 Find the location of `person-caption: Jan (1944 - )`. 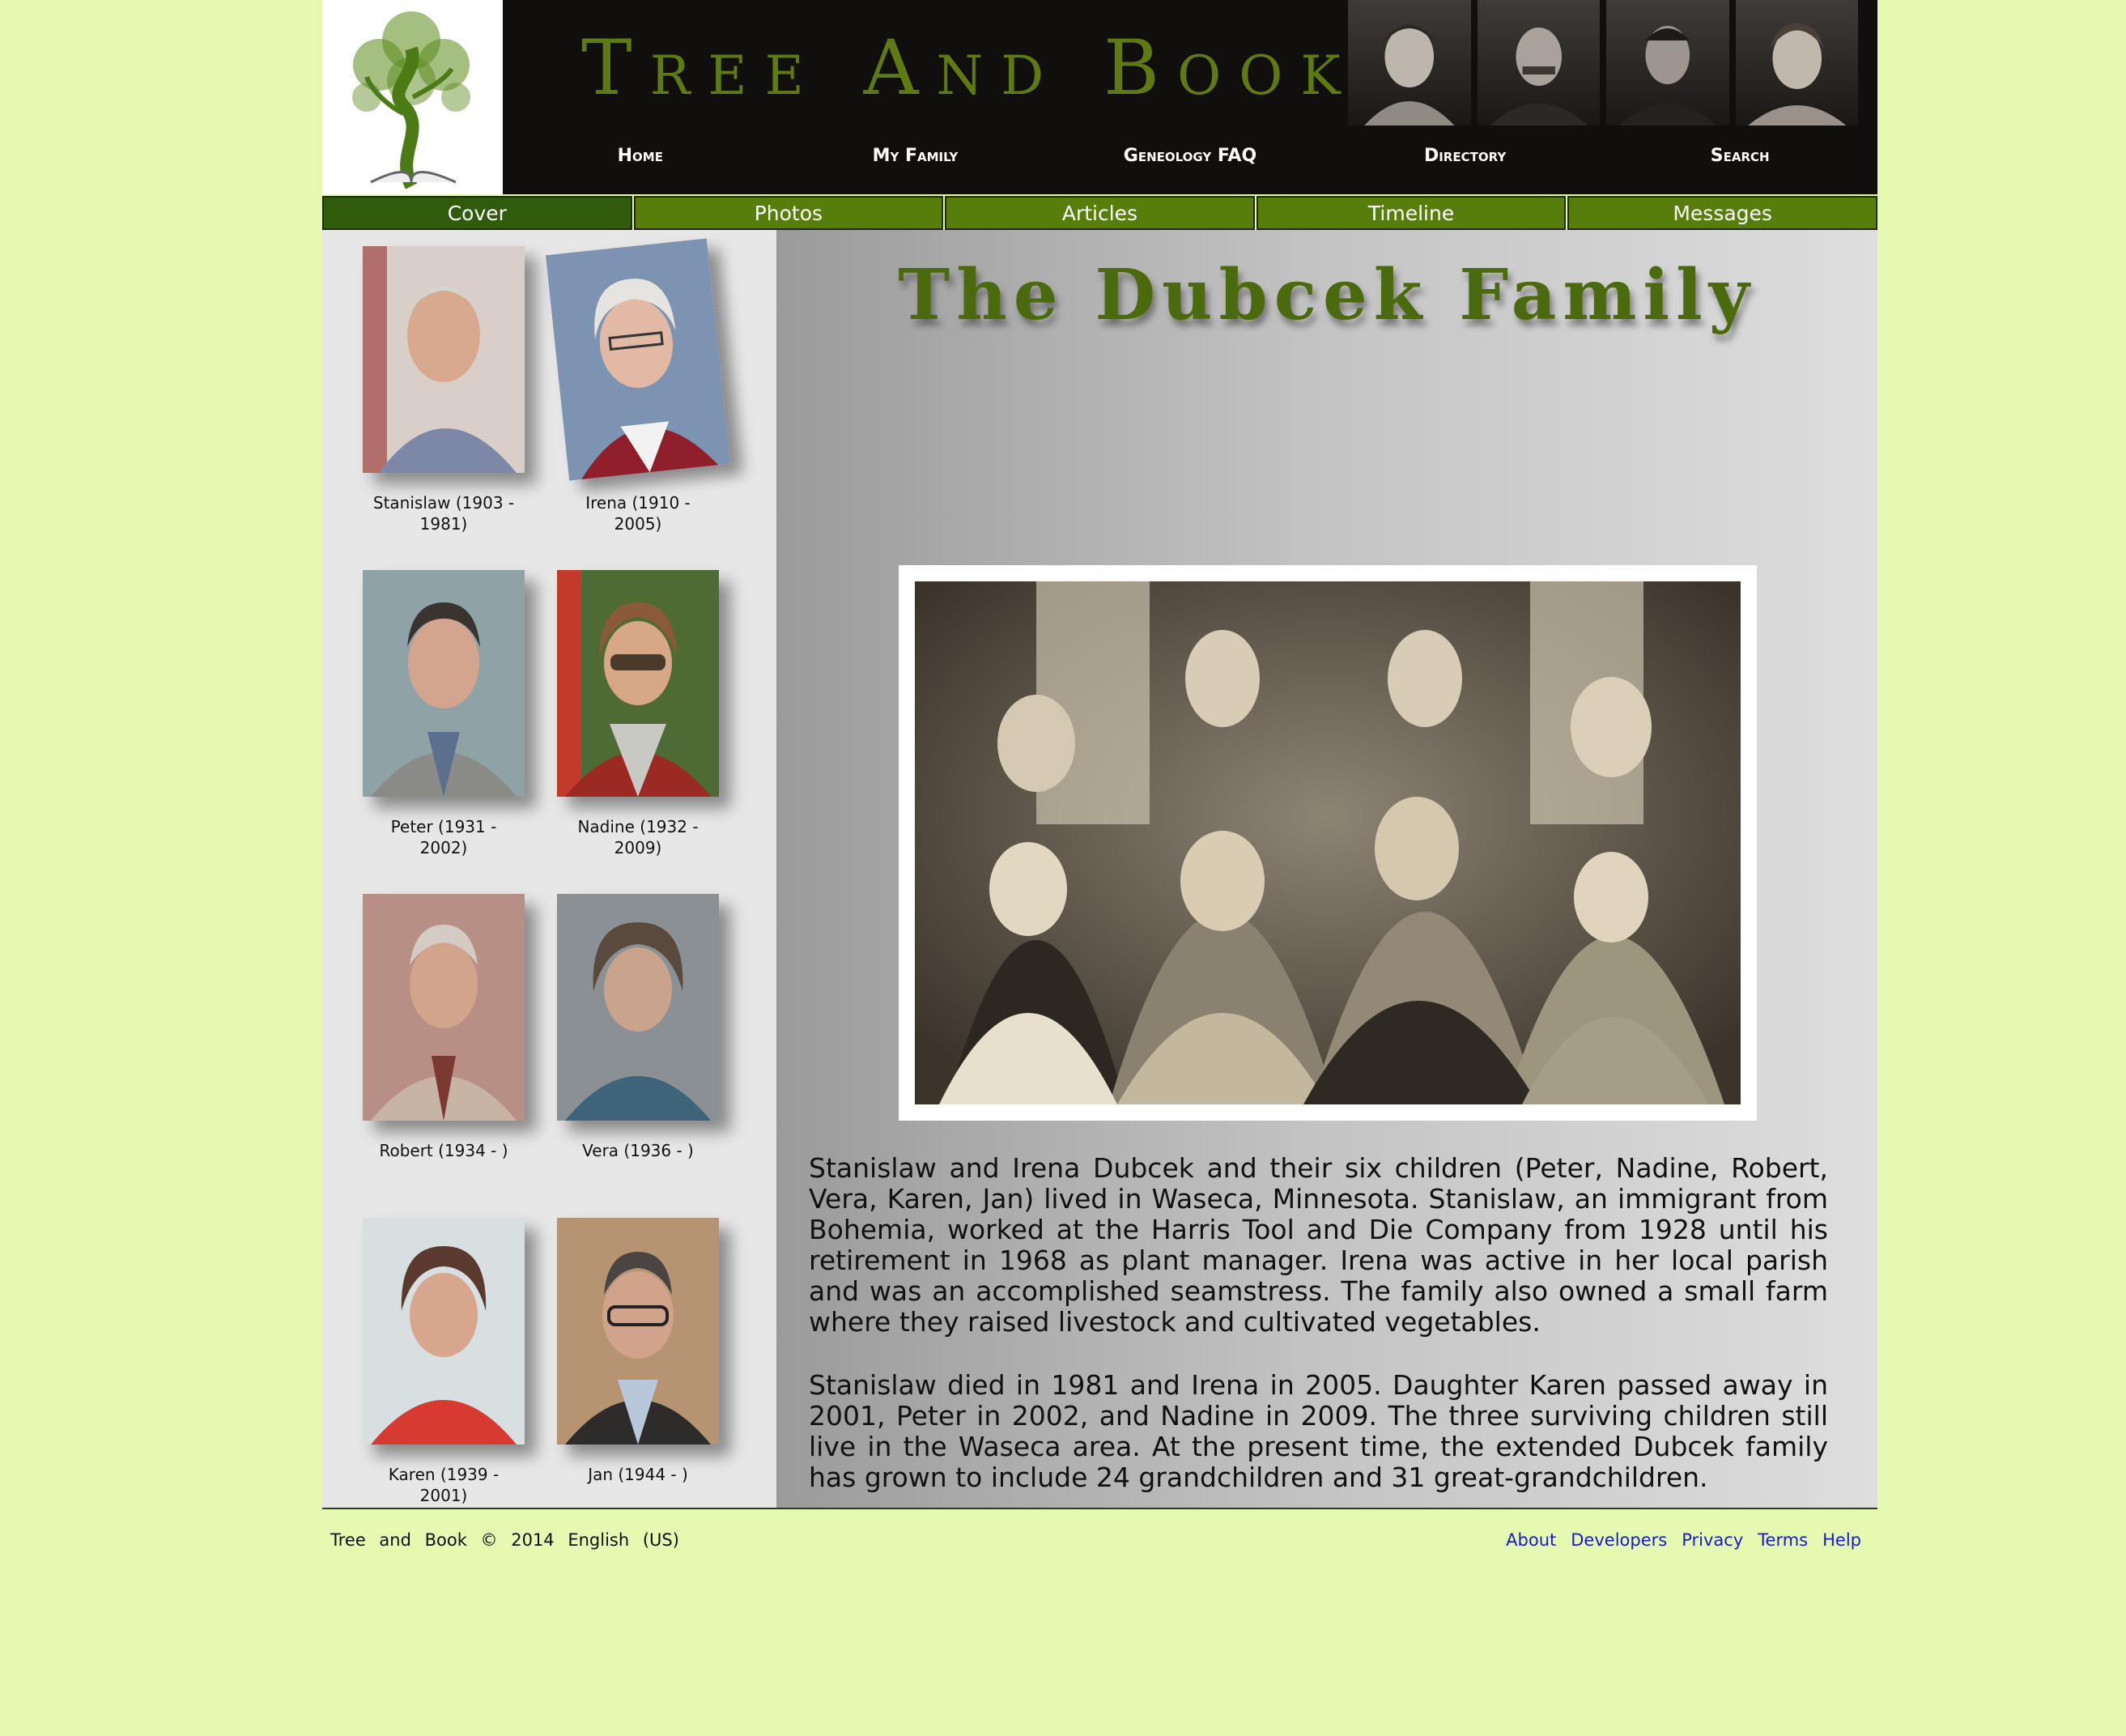

person-caption: Jan (1944 - ) is located at coordinates (638, 1474).